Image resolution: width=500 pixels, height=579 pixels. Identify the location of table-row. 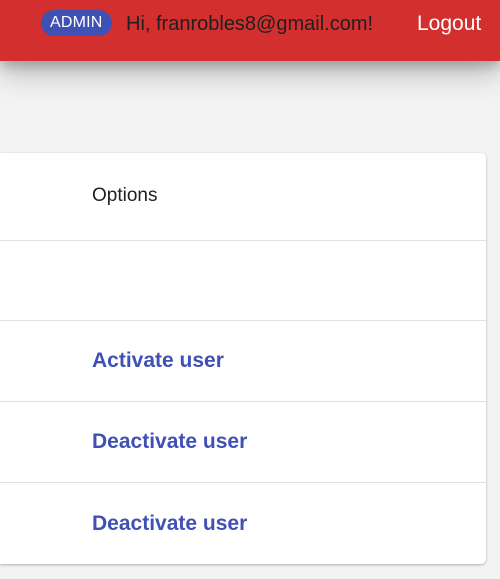
(243, 281).